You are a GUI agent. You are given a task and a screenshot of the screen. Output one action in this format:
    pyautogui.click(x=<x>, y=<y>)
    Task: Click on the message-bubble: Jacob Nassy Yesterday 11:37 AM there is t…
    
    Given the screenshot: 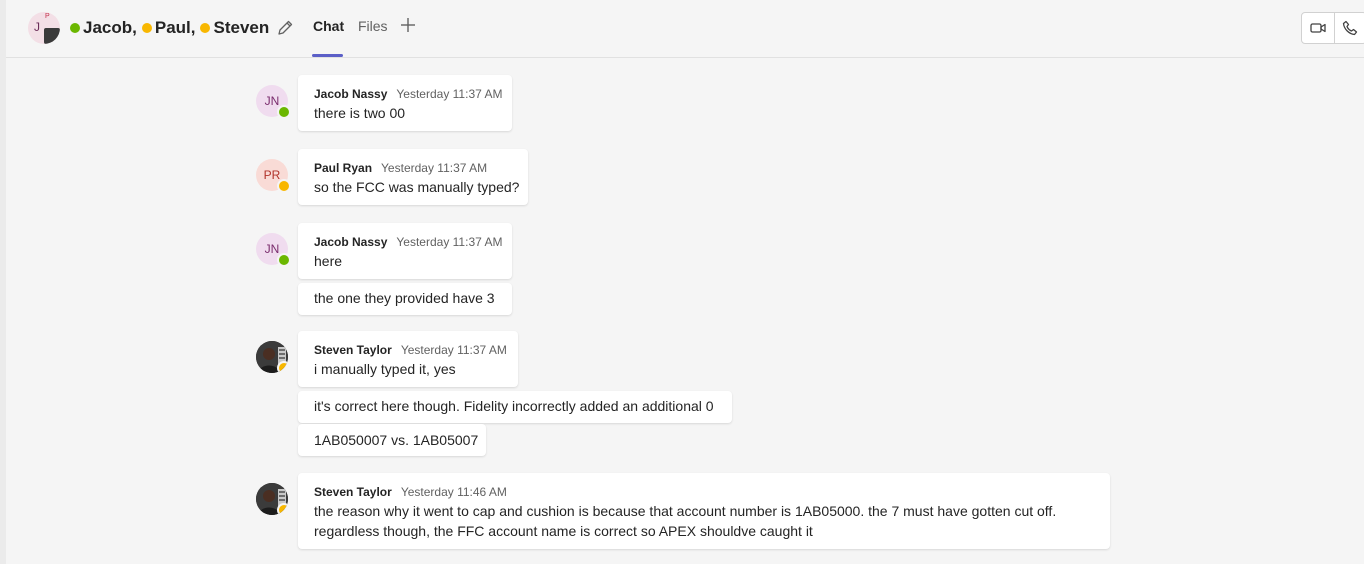 What is the action you would take?
    pyautogui.click(x=405, y=103)
    